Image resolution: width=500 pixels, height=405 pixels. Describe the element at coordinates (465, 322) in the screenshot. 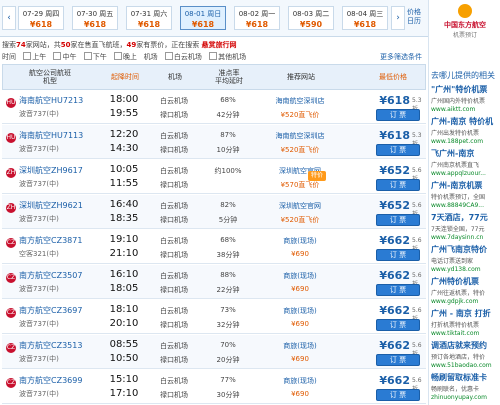

I see `sponsored-link: 广州 - 南京 打折 打折机票特价机票 www.tiktait.com` at that location.